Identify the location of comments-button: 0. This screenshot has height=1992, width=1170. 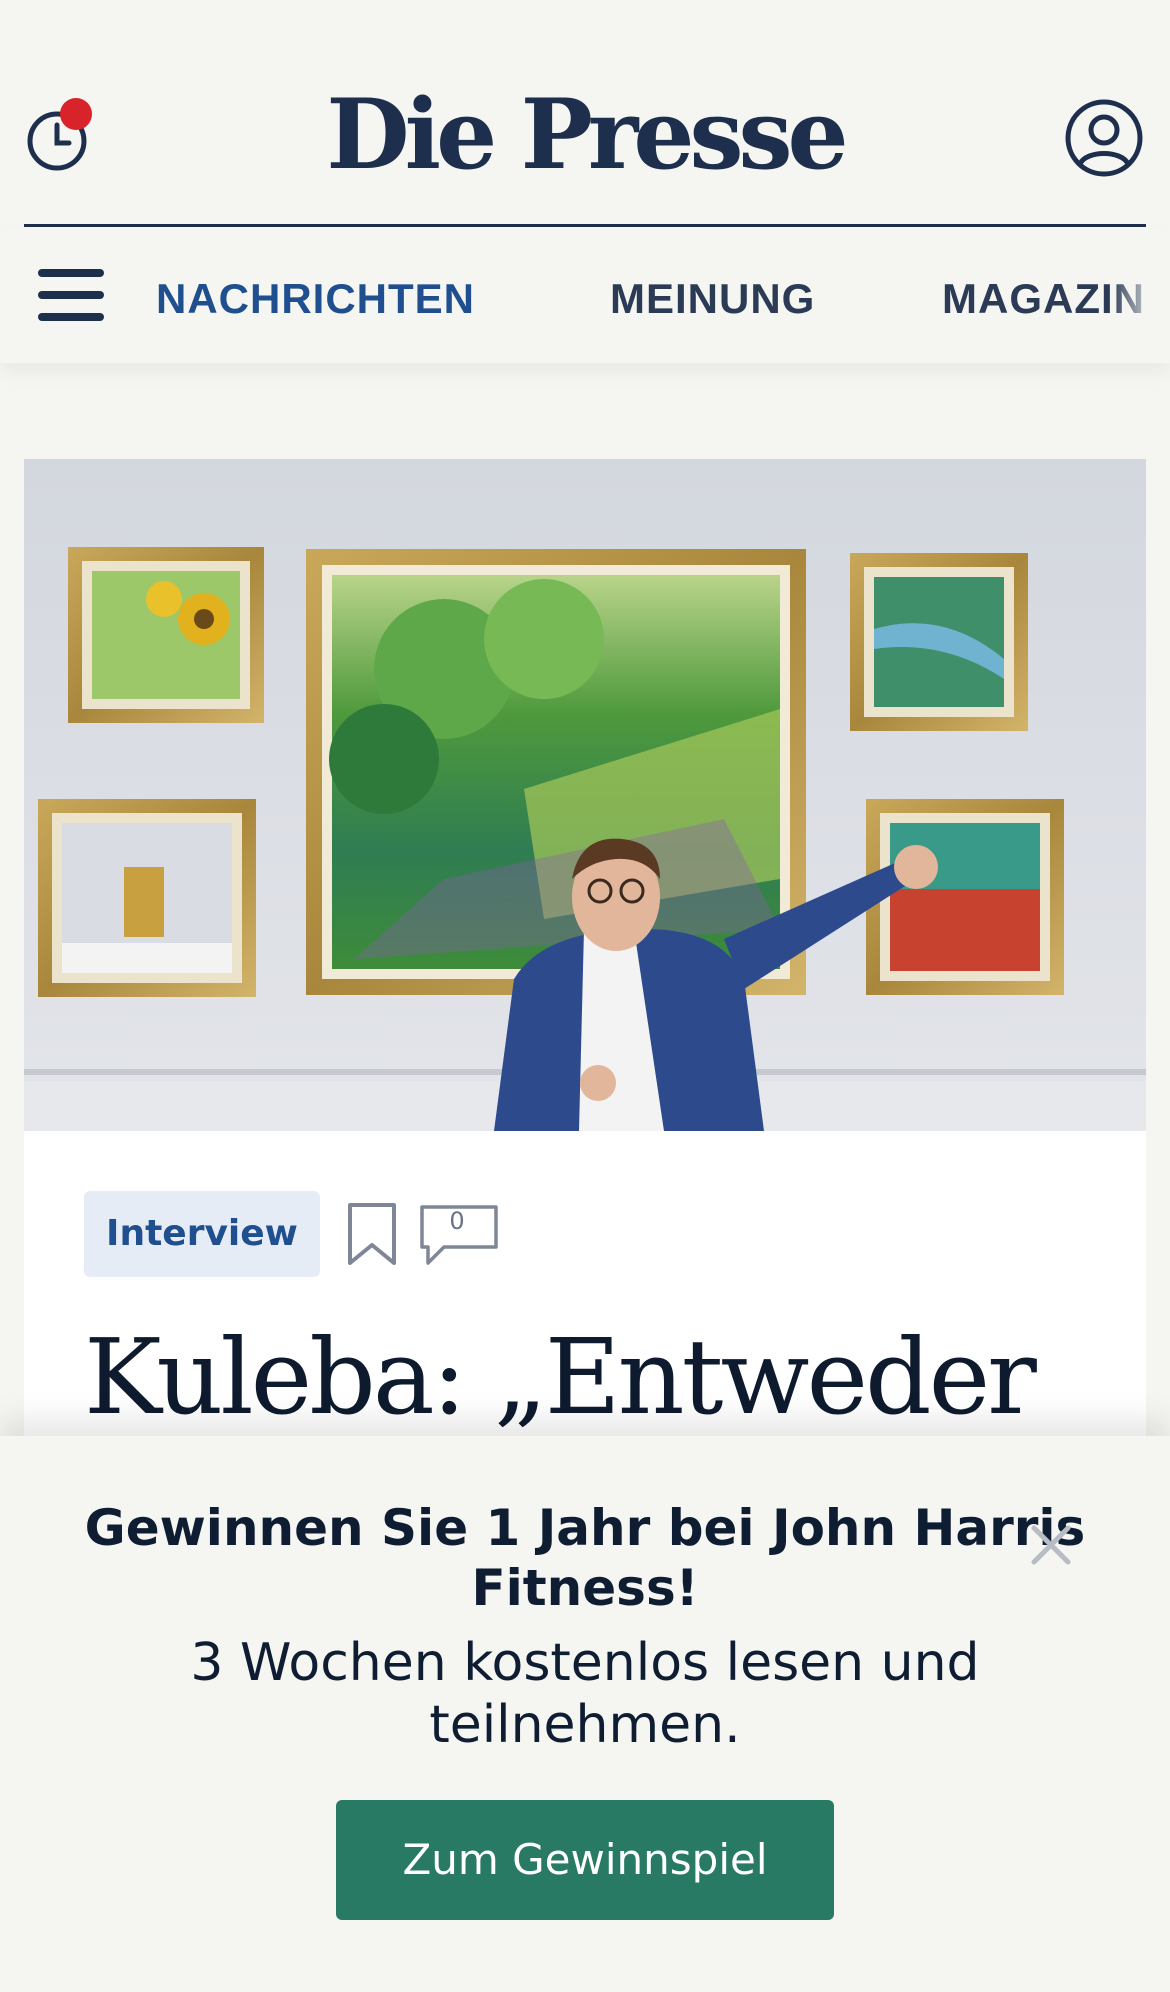
(459, 1235).